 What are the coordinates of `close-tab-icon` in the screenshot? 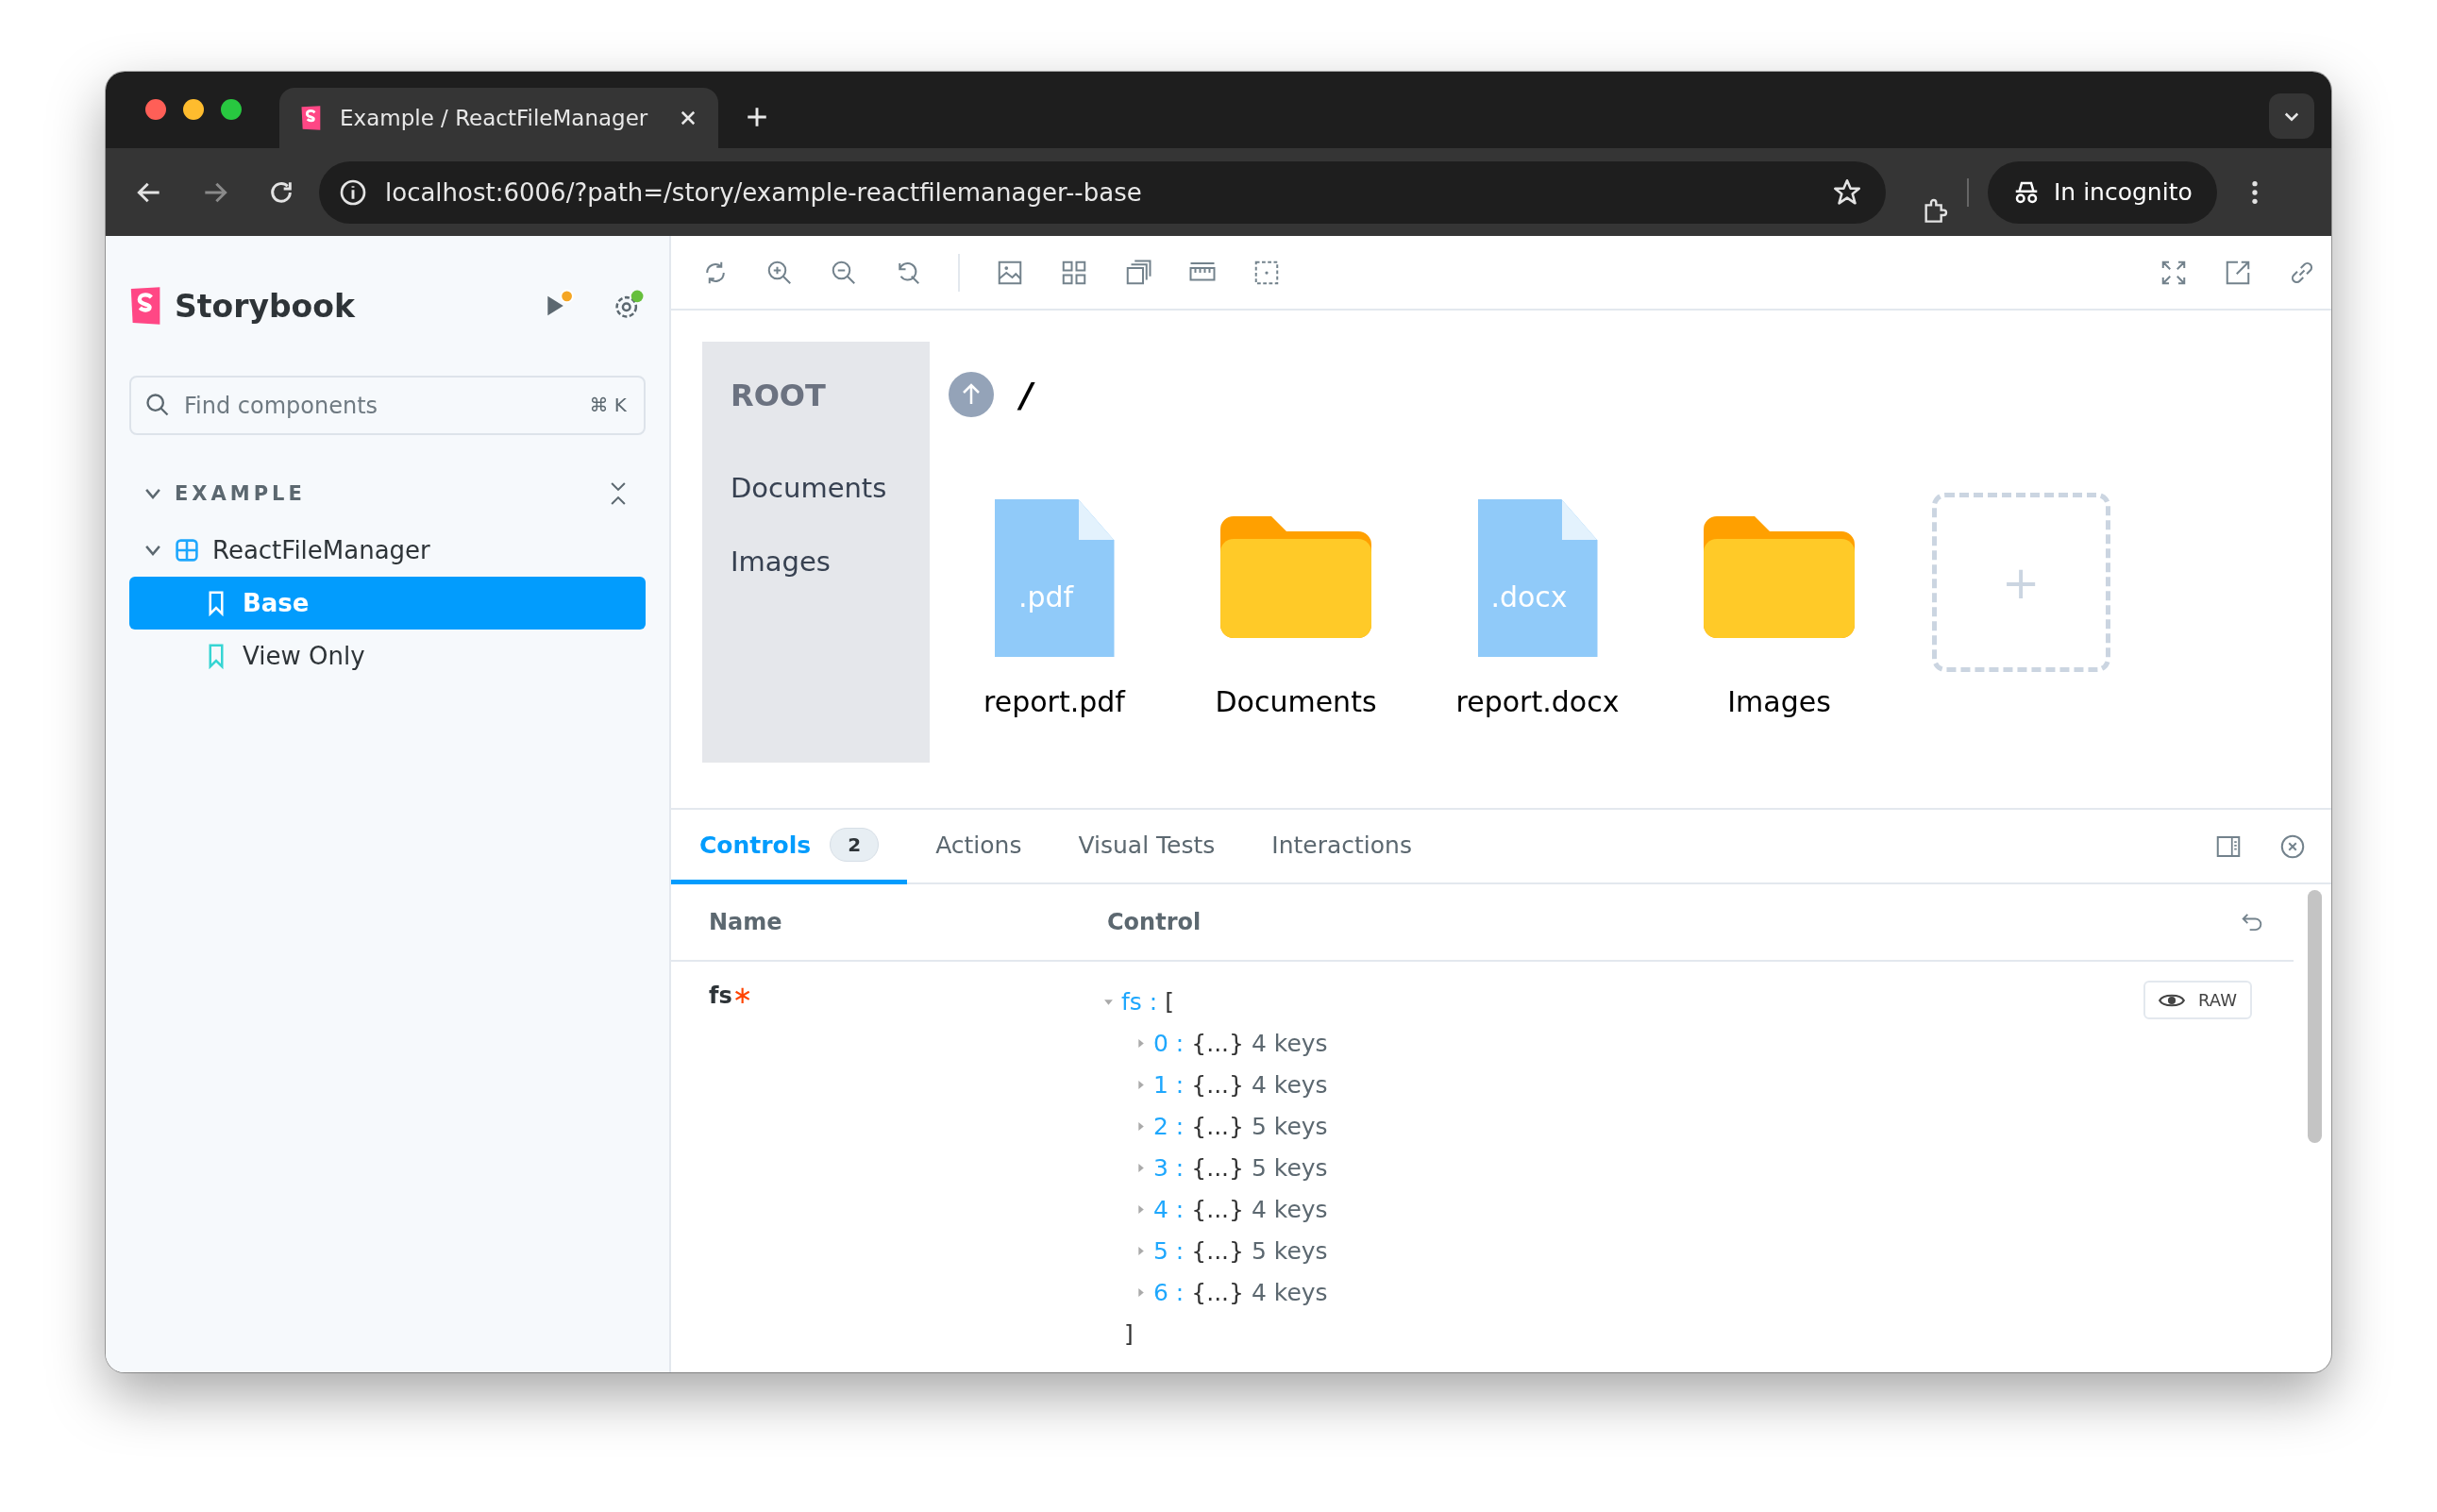 It's located at (688, 118).